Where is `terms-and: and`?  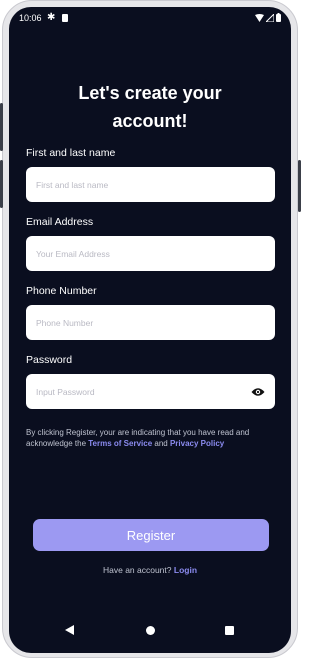
terms-and: and is located at coordinates (161, 443).